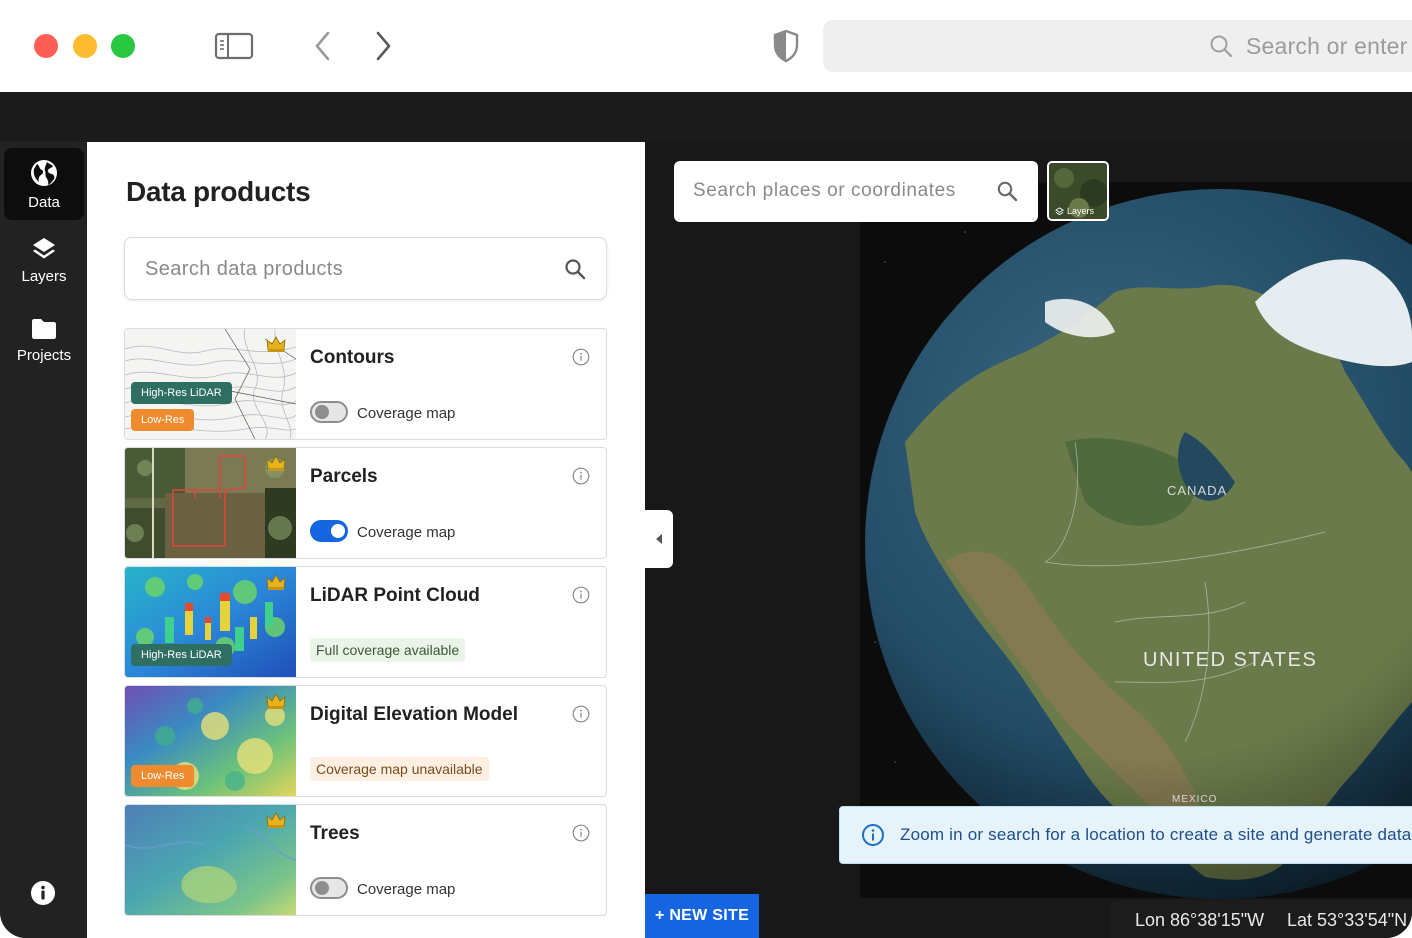  I want to click on info-icon, so click(43, 893).